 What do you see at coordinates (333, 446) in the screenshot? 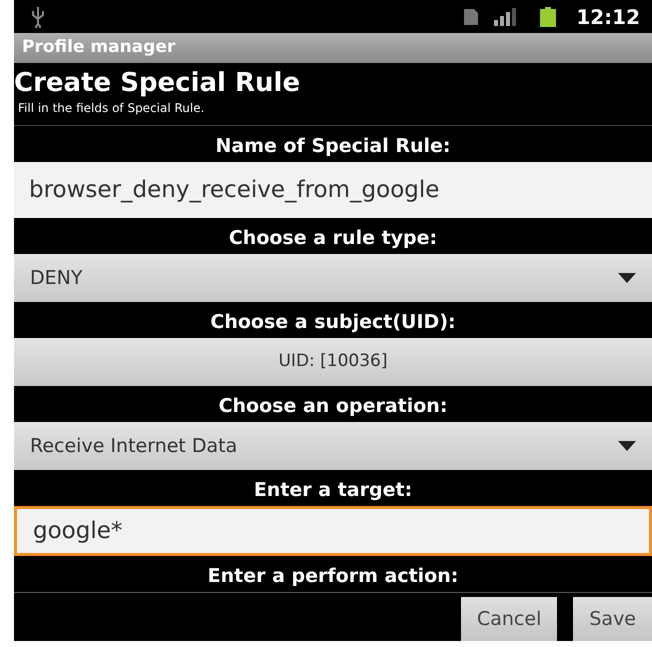
I see `dropdown-spinner: Receive Internet Data` at bounding box center [333, 446].